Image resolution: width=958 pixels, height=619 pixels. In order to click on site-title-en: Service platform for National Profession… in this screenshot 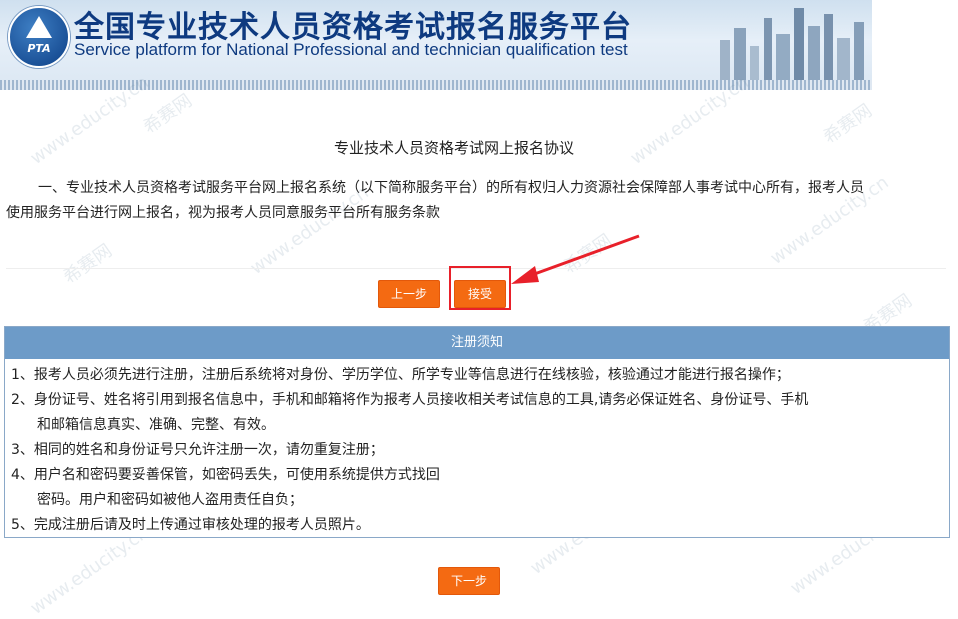, I will do `click(351, 49)`.